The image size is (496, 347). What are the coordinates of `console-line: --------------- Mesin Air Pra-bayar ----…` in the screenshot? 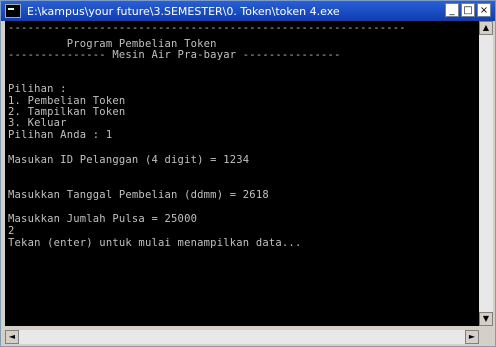 It's located at (174, 55).